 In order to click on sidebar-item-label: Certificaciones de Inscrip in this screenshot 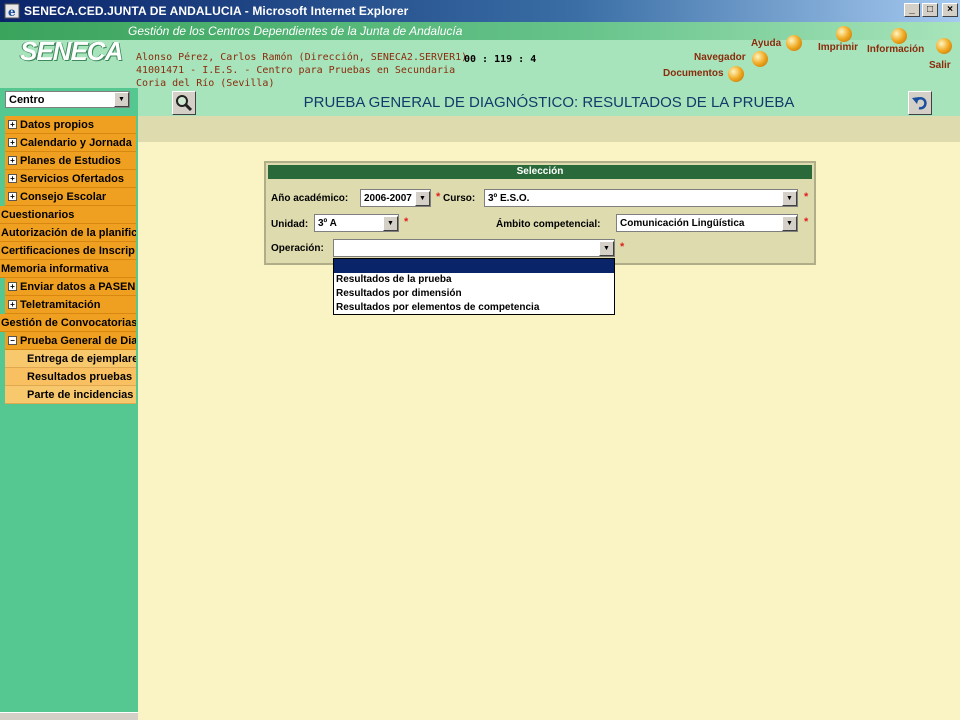, I will do `click(68, 250)`.